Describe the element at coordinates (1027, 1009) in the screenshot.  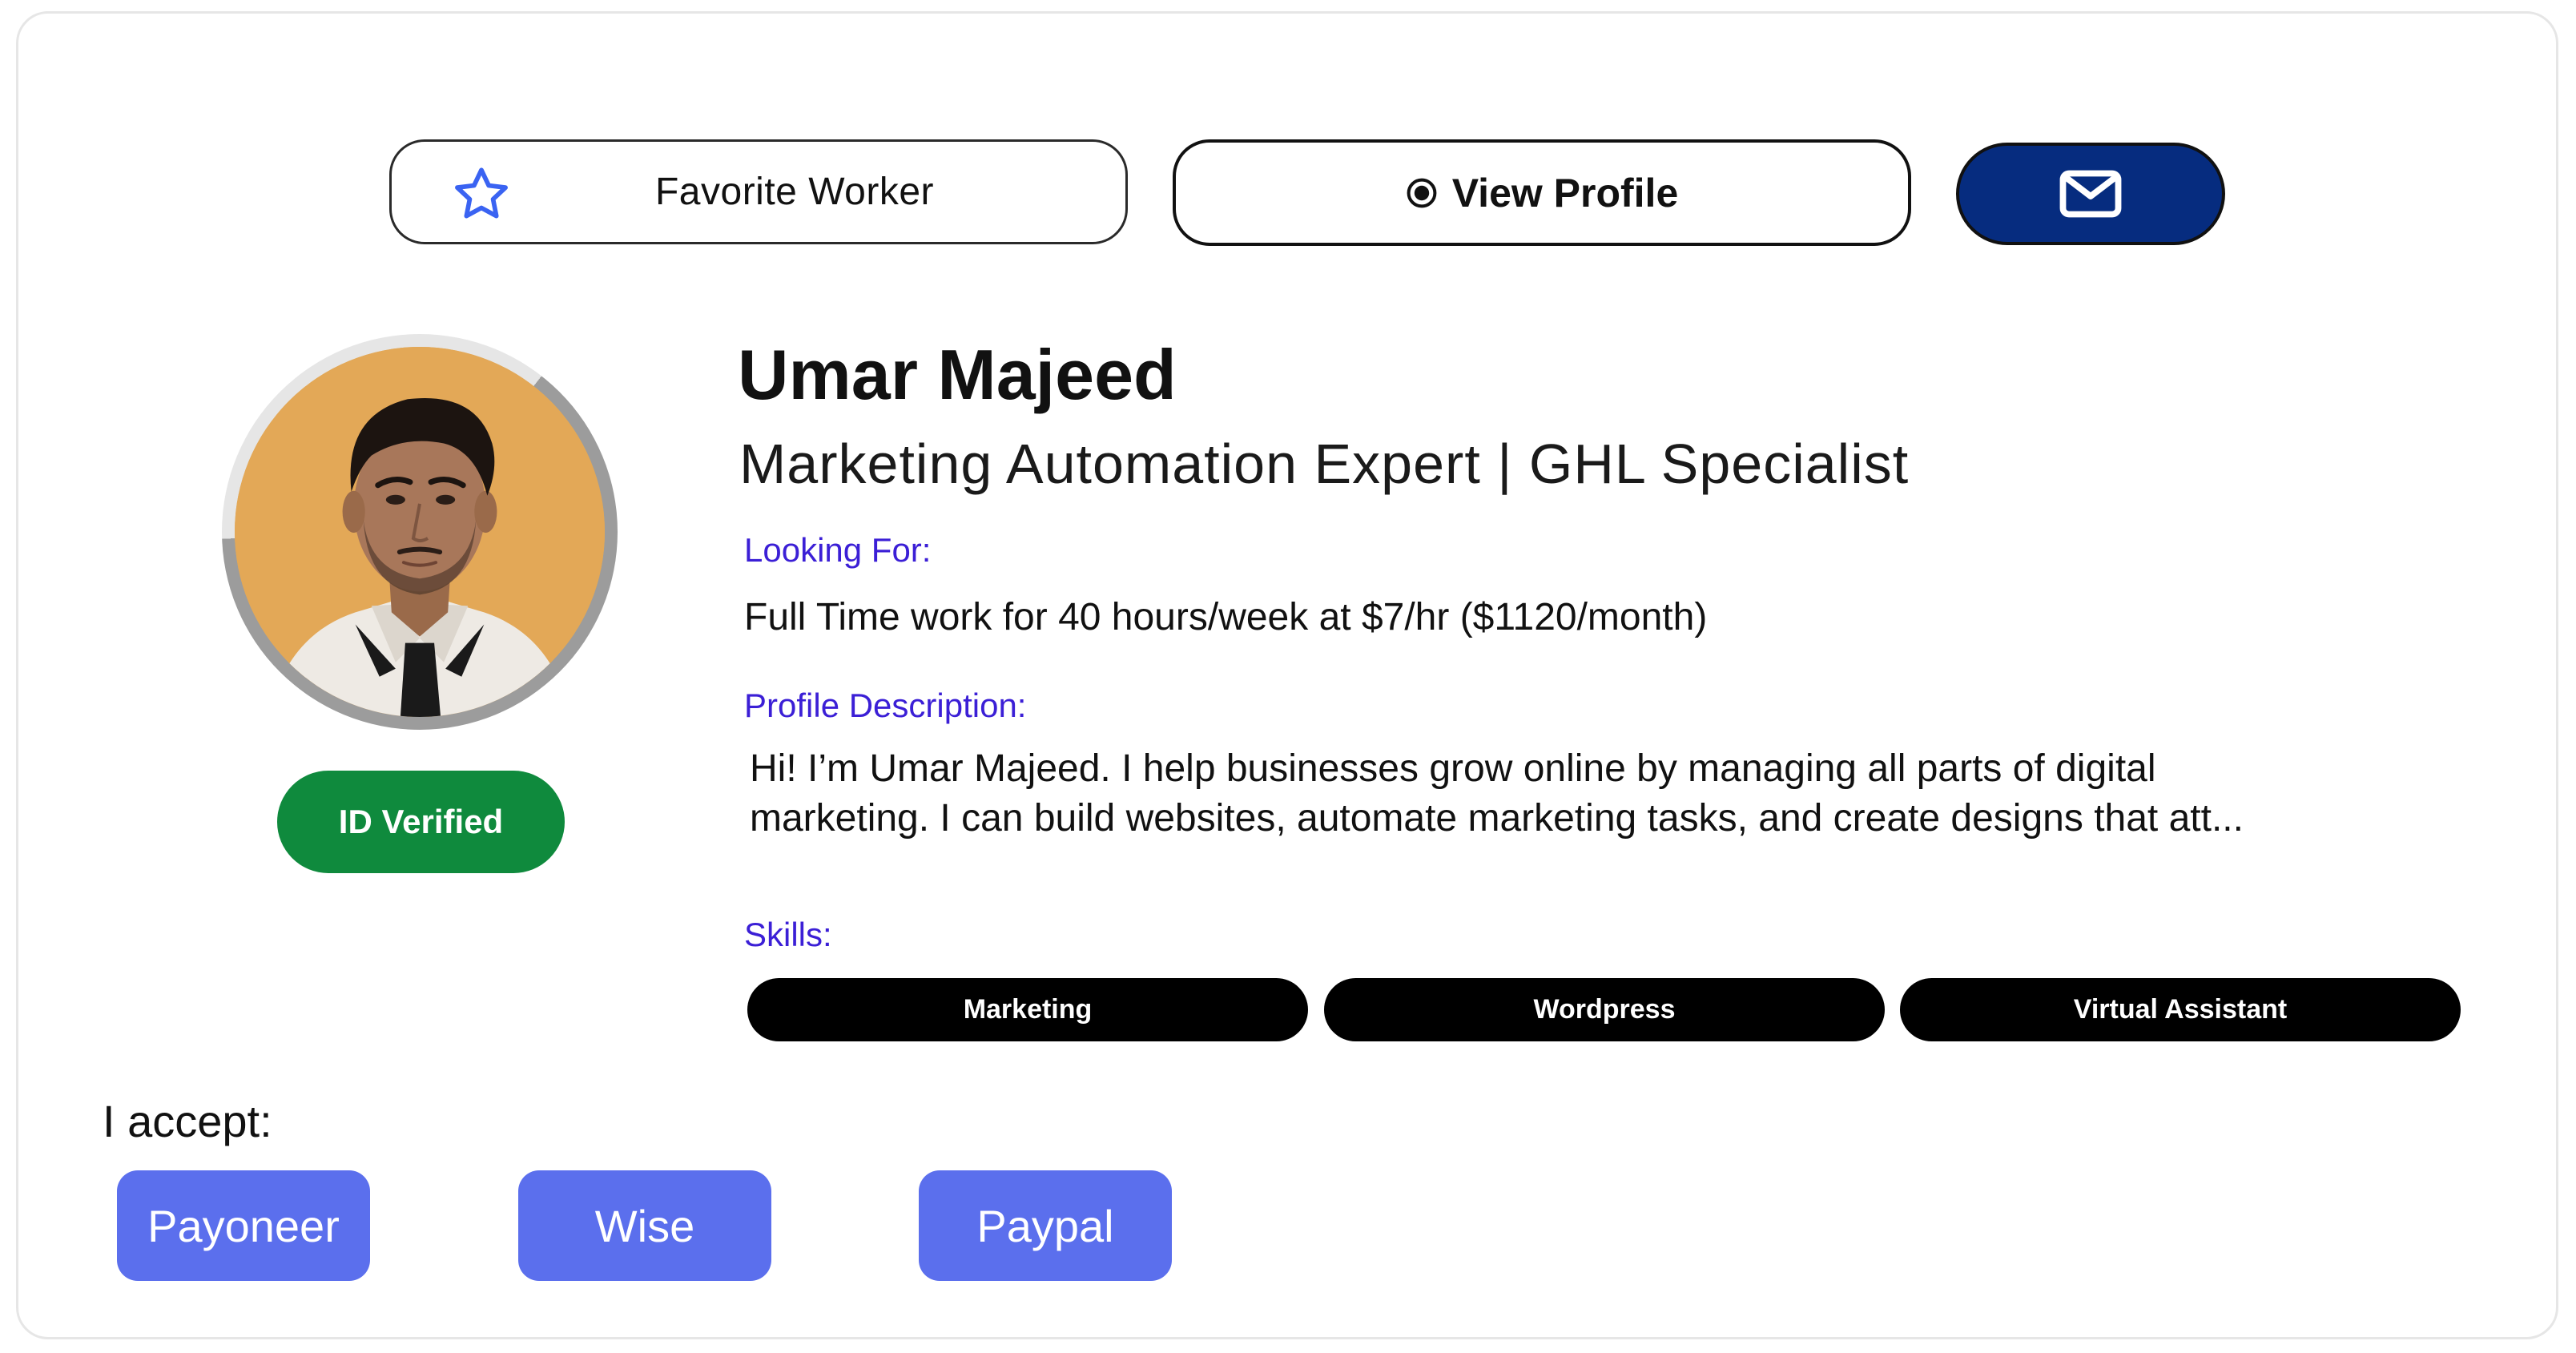
I see `skill-tag: Marketing` at that location.